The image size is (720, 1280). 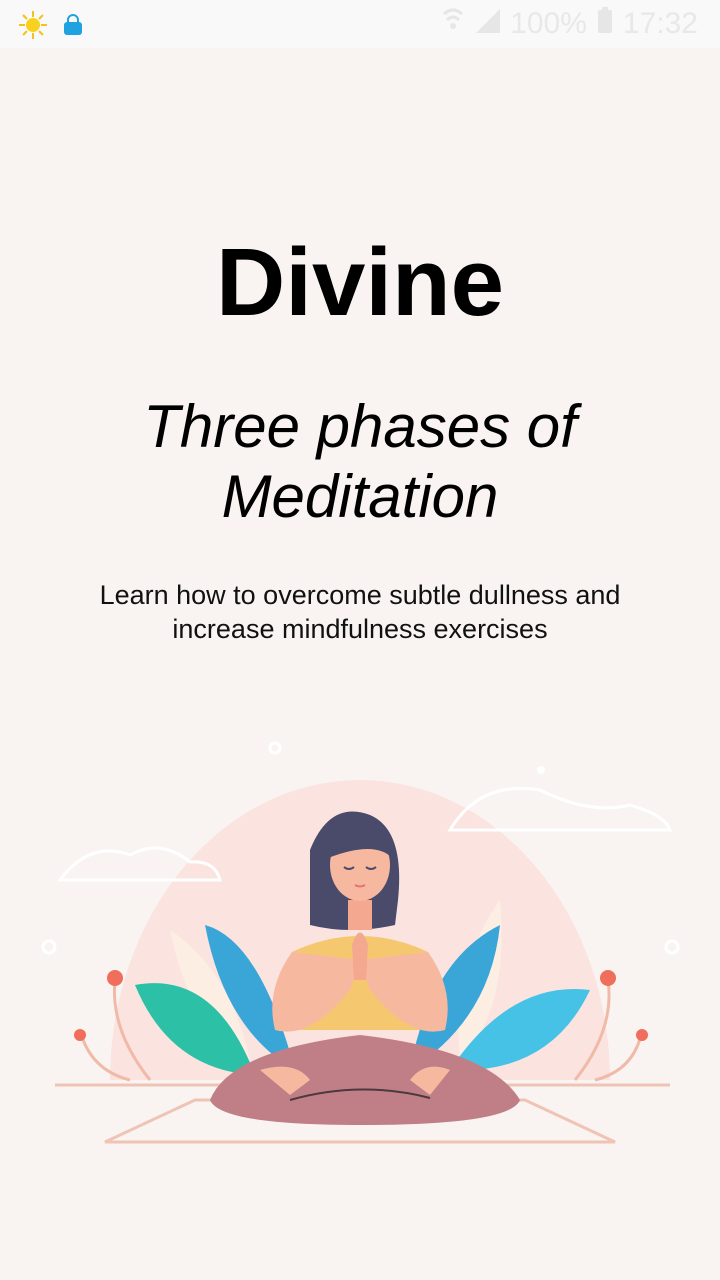 I want to click on subtitle: Three phases of Meditation, so click(x=360, y=462).